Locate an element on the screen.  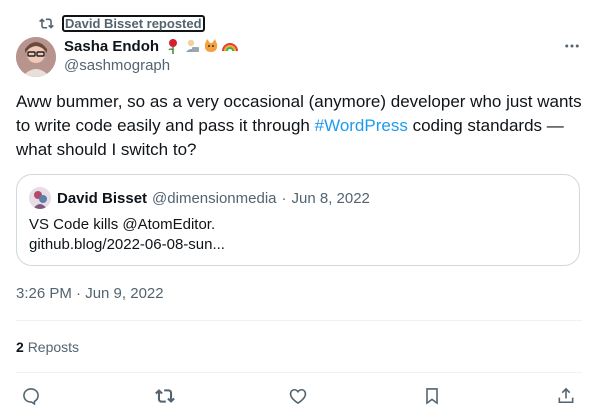
rose-emoji-icon is located at coordinates (173, 46).